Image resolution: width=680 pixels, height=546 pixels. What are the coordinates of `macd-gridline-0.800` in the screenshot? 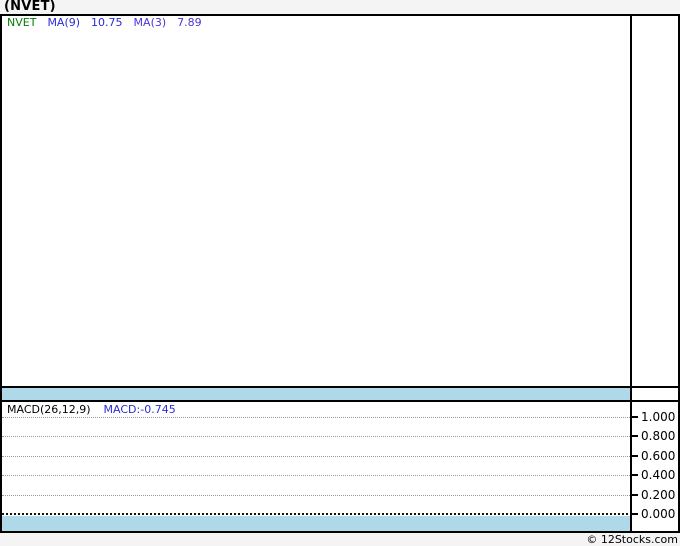 It's located at (316, 436).